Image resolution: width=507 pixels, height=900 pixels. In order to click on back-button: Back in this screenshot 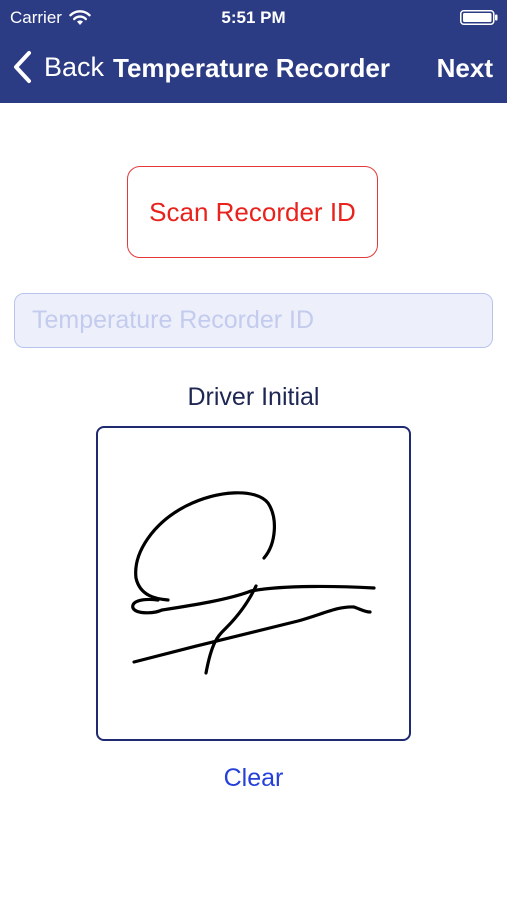, I will do `click(58, 67)`.